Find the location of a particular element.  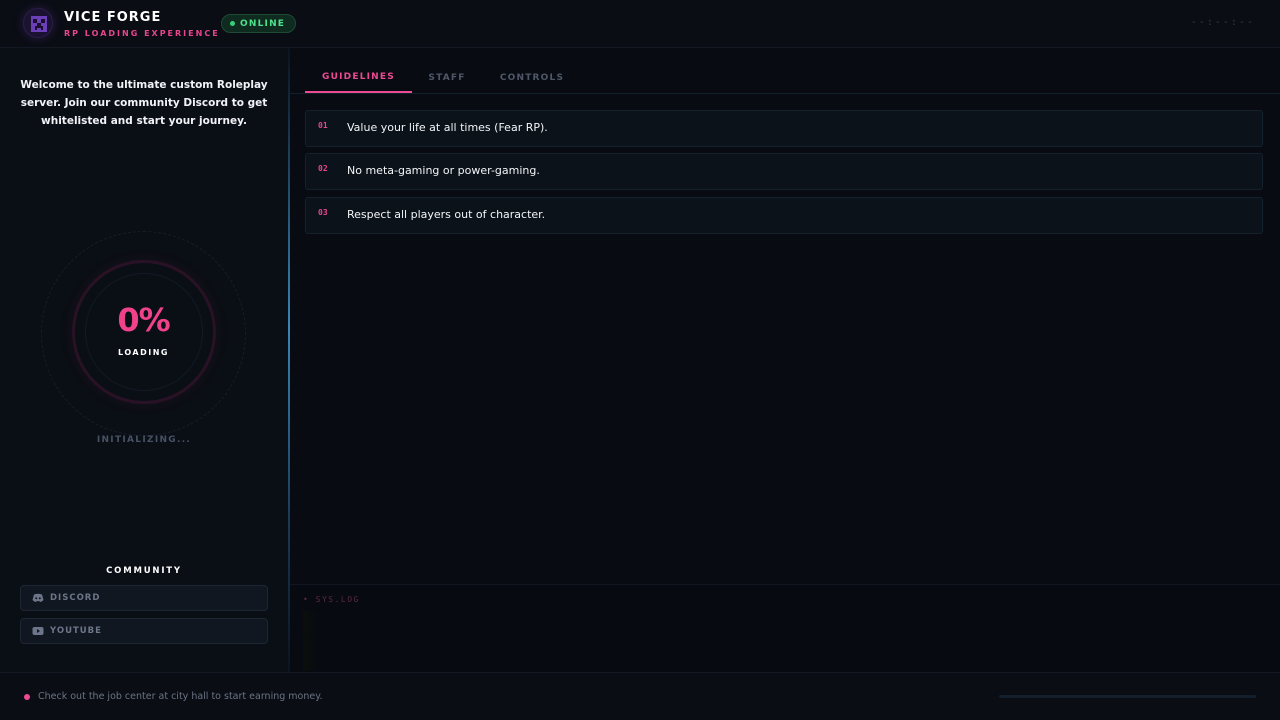

system-log-panel: • SYS.LOG is located at coordinates (785, 628).